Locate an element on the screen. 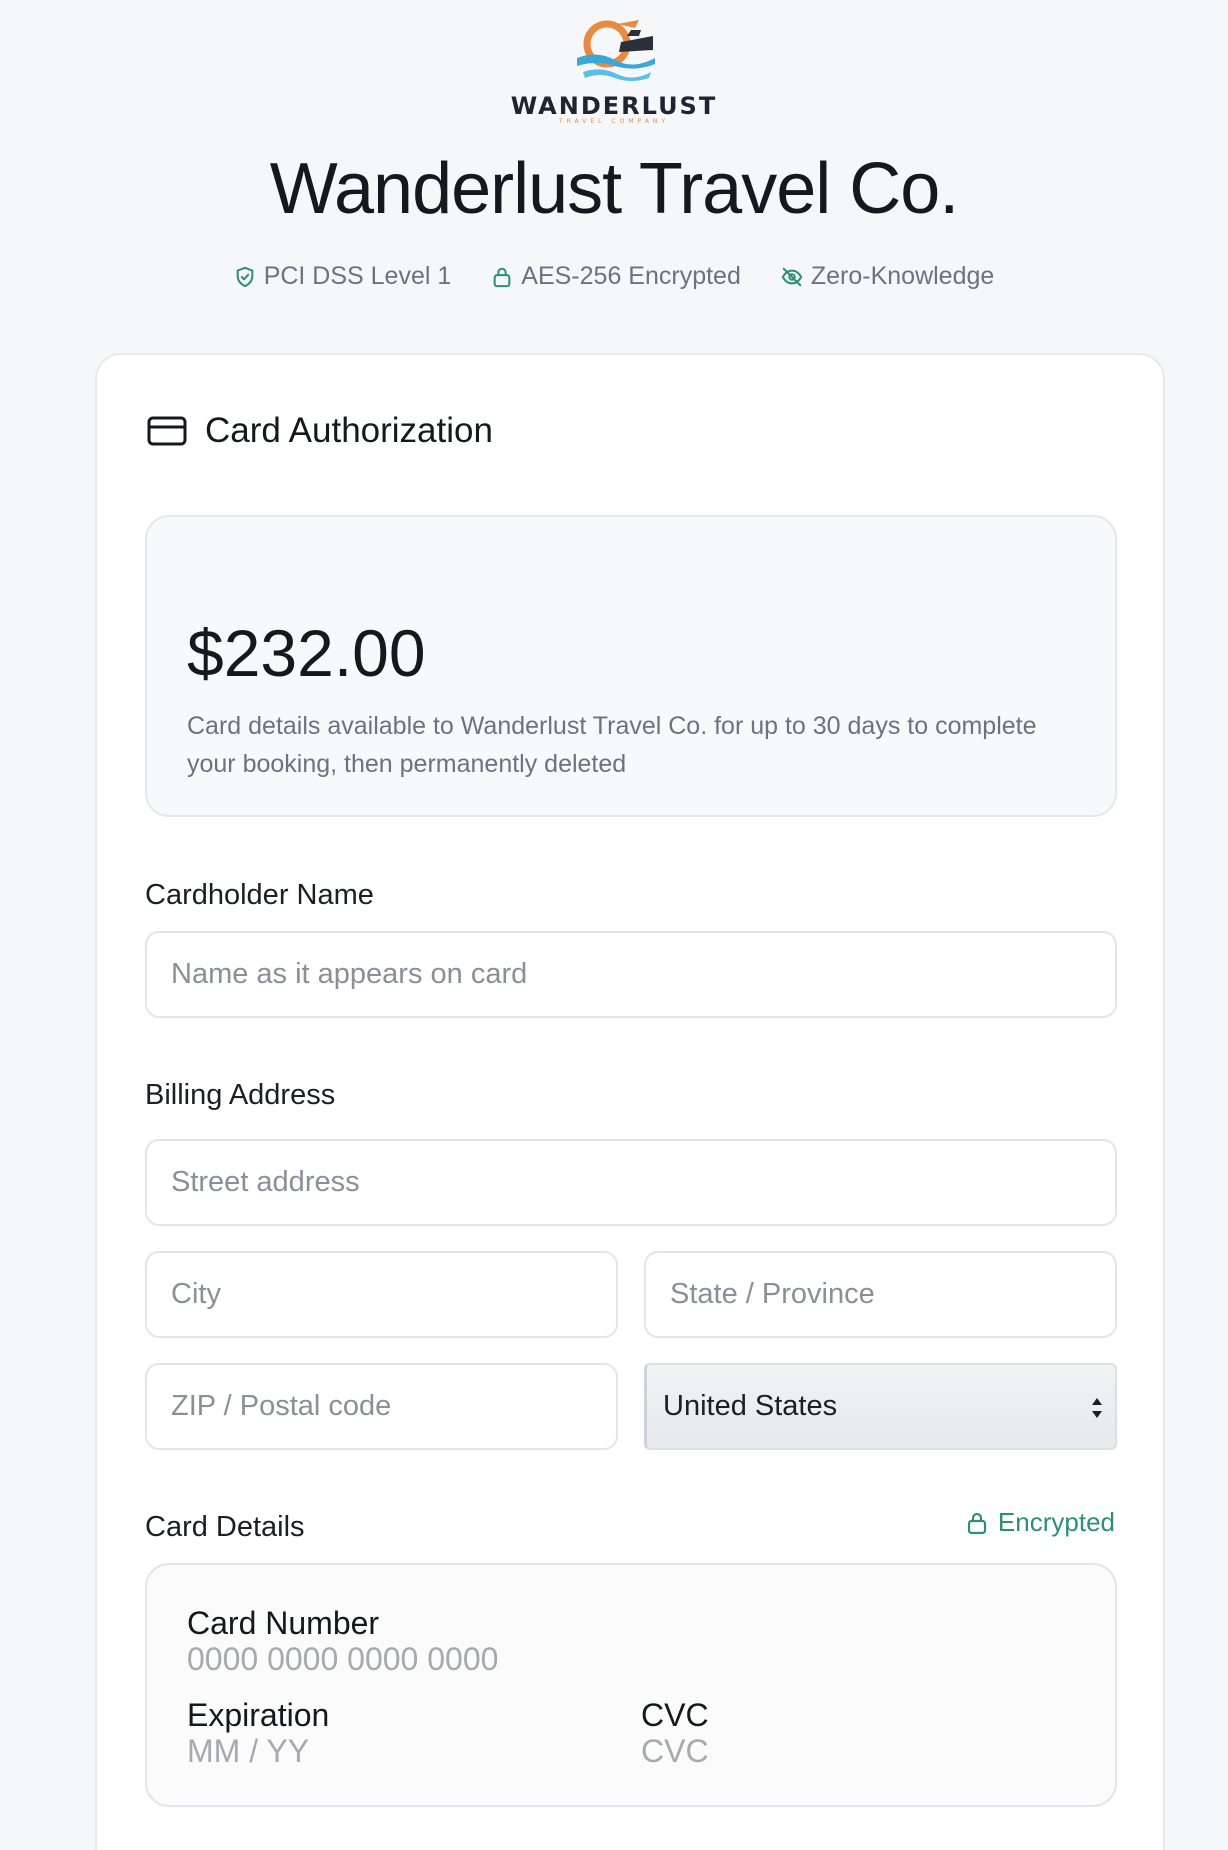 The height and width of the screenshot is (1850, 1228). brand-logo: WANDERLUST TRAVEL COMPANY is located at coordinates (614, 69).